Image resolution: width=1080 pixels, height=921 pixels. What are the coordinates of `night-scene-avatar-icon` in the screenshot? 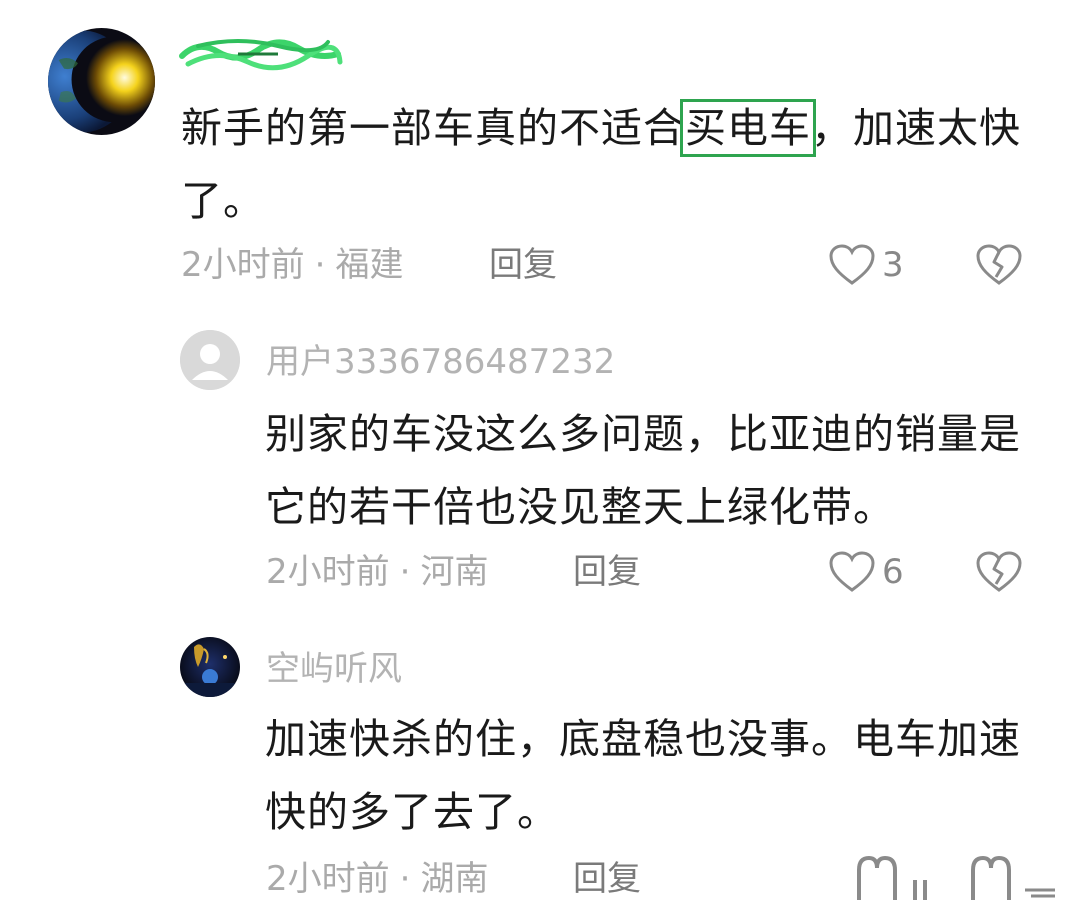 It's located at (210, 667).